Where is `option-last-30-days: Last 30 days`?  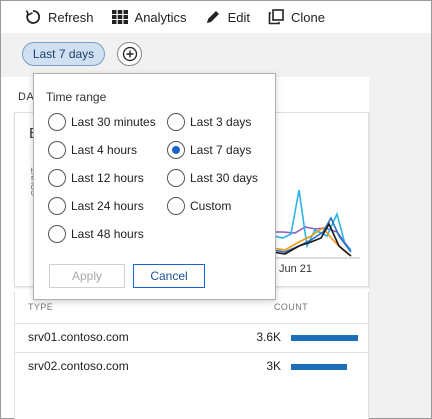
option-last-30-days: Last 30 days is located at coordinates (212, 178).